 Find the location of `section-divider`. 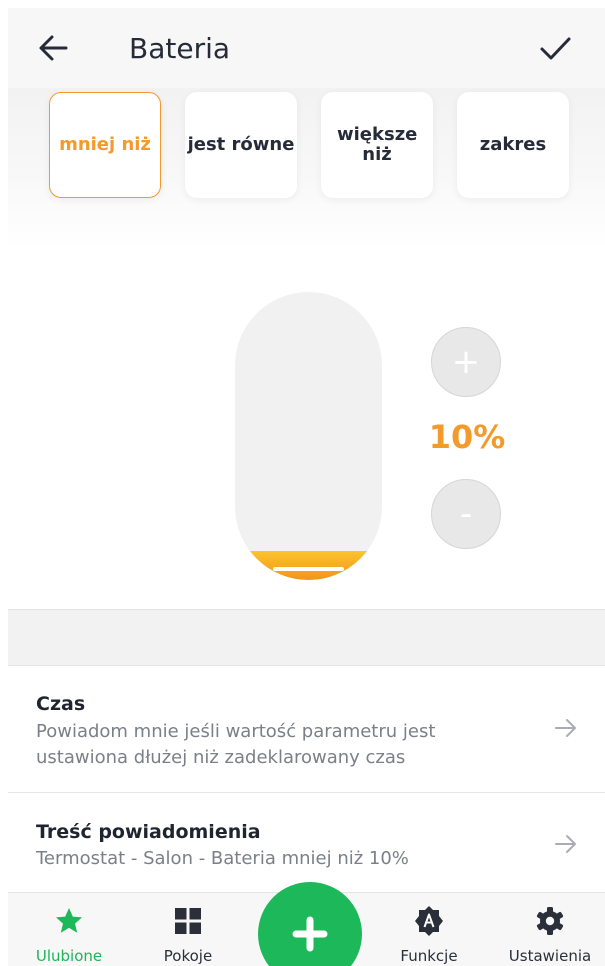

section-divider is located at coordinates (306, 637).